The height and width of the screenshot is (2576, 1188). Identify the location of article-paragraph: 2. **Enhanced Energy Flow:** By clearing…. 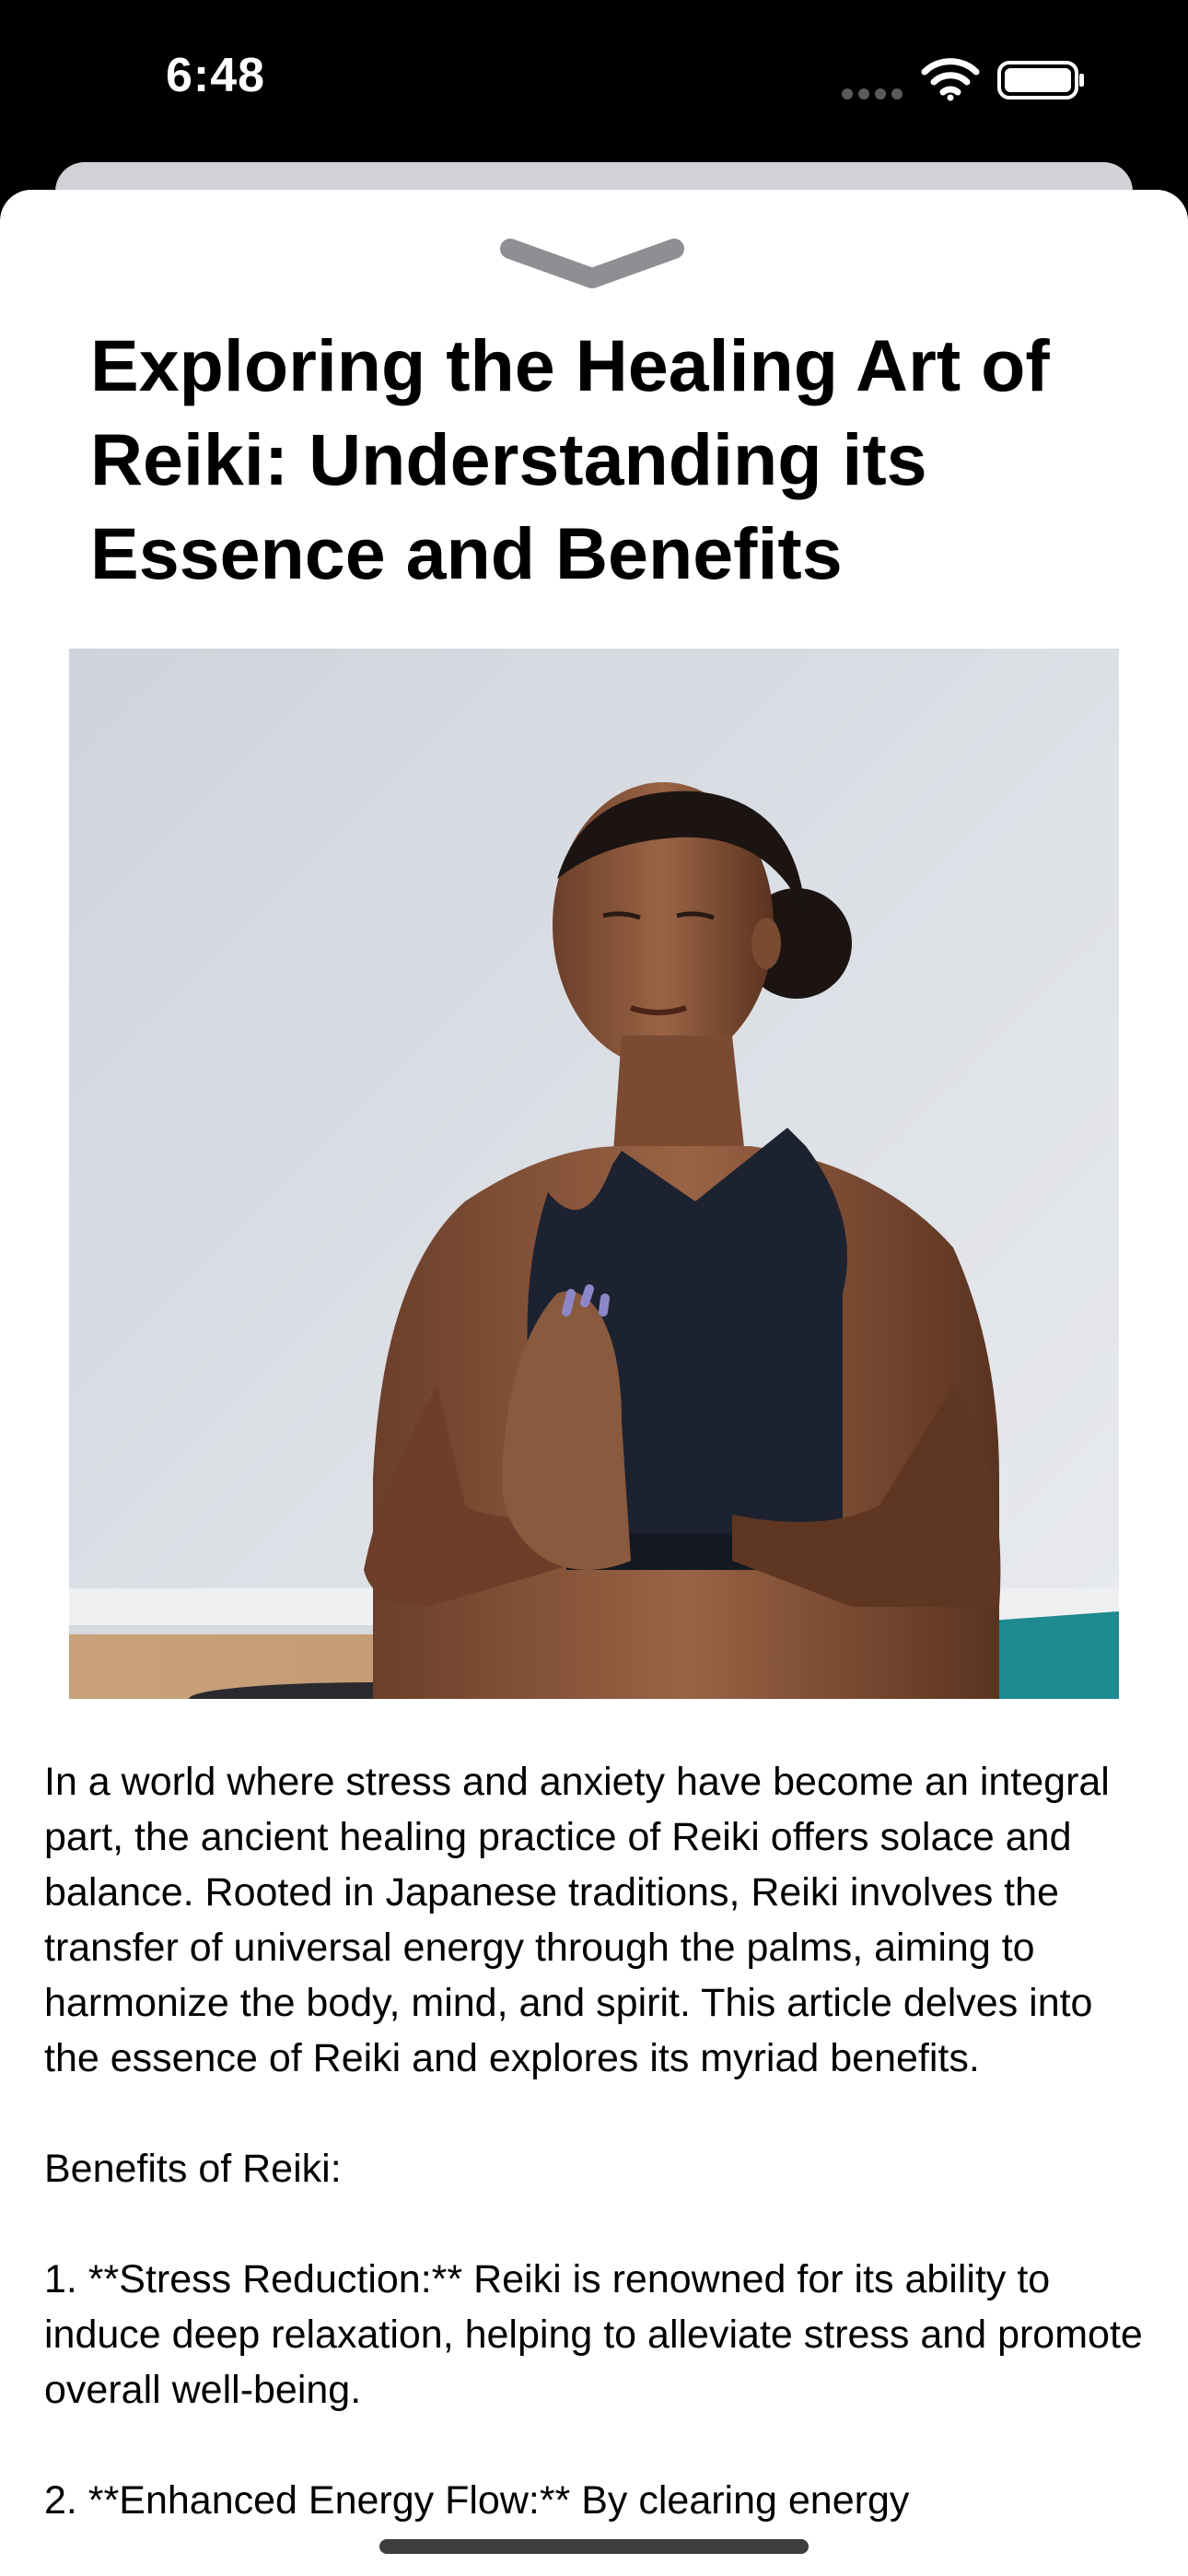
(477, 2500).